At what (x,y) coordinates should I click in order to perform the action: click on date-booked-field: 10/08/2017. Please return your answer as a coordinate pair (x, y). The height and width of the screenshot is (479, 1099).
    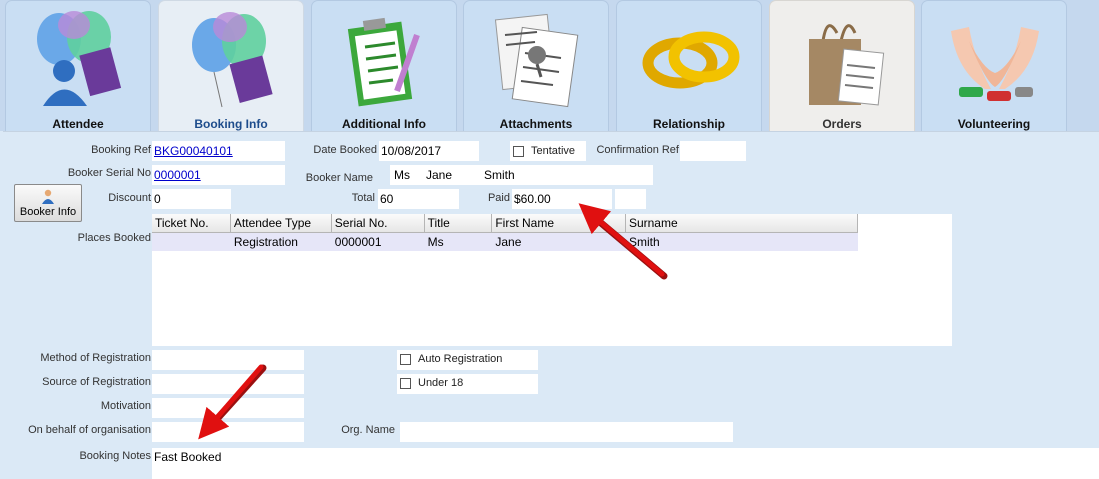
    Looking at the image, I should click on (429, 151).